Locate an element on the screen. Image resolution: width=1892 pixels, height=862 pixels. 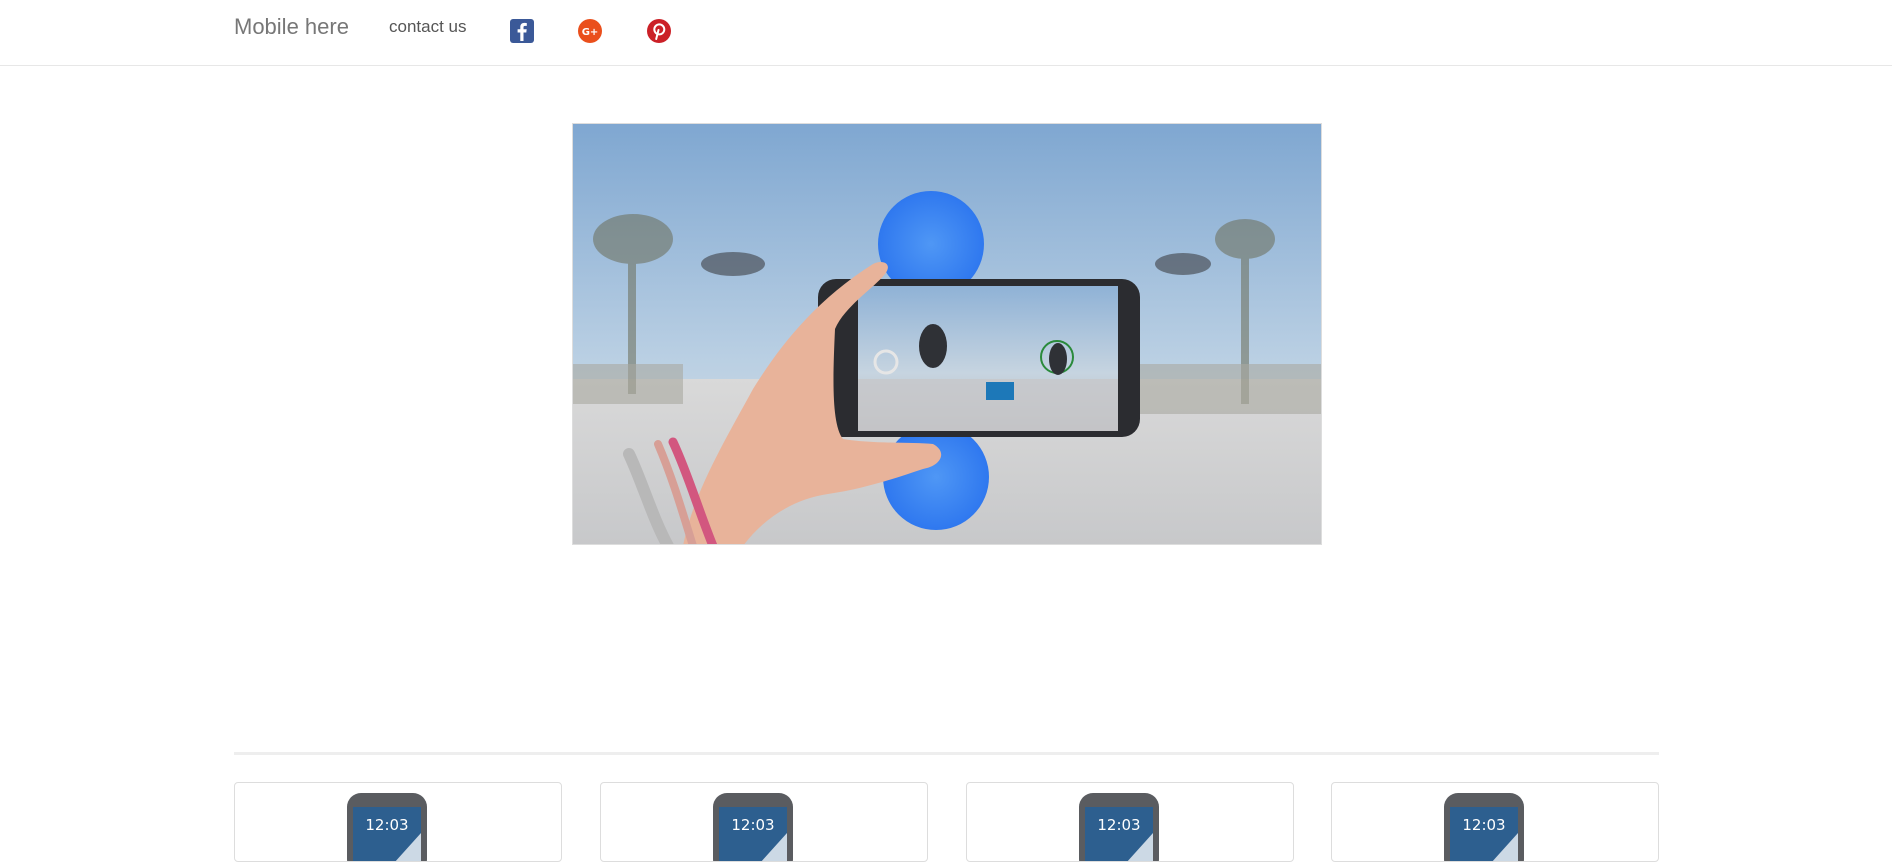
google-plus-icon: G+ is located at coordinates (590, 31).